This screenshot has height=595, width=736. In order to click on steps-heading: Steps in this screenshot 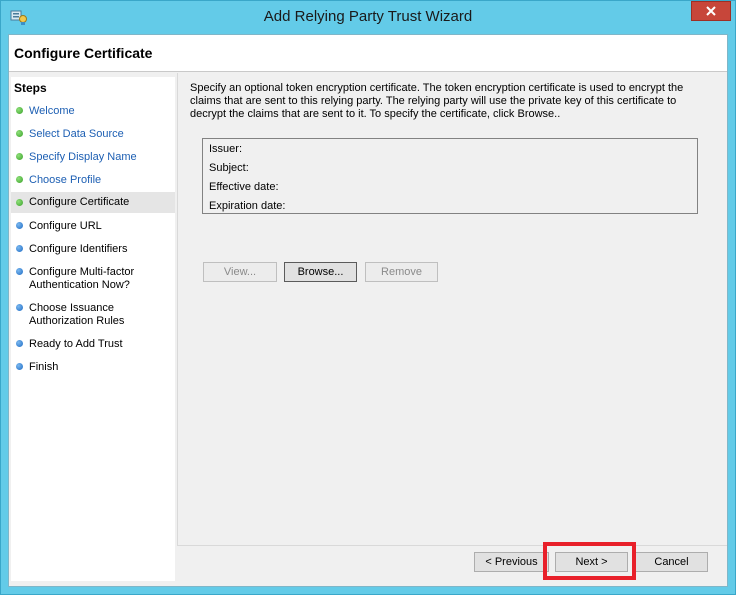, I will do `click(30, 88)`.